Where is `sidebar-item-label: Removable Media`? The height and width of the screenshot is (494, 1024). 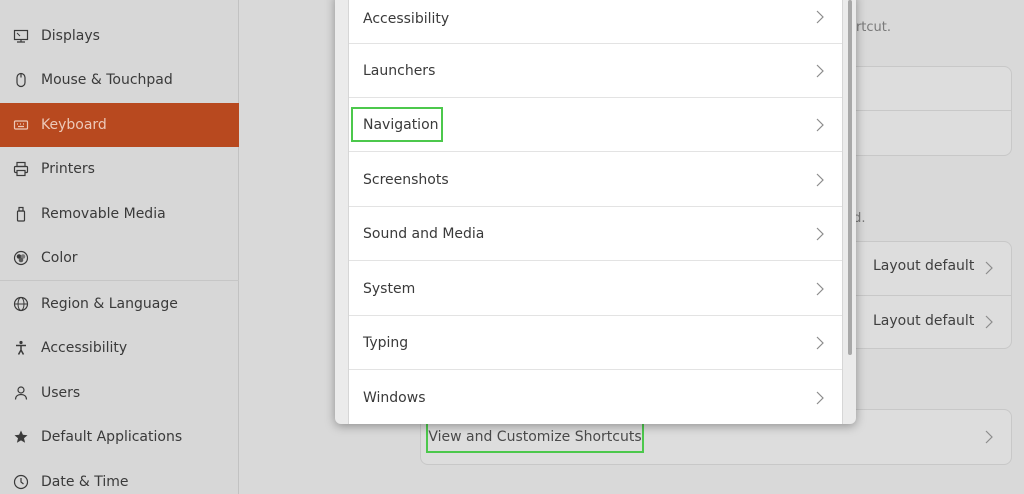 sidebar-item-label: Removable Media is located at coordinates (103, 214).